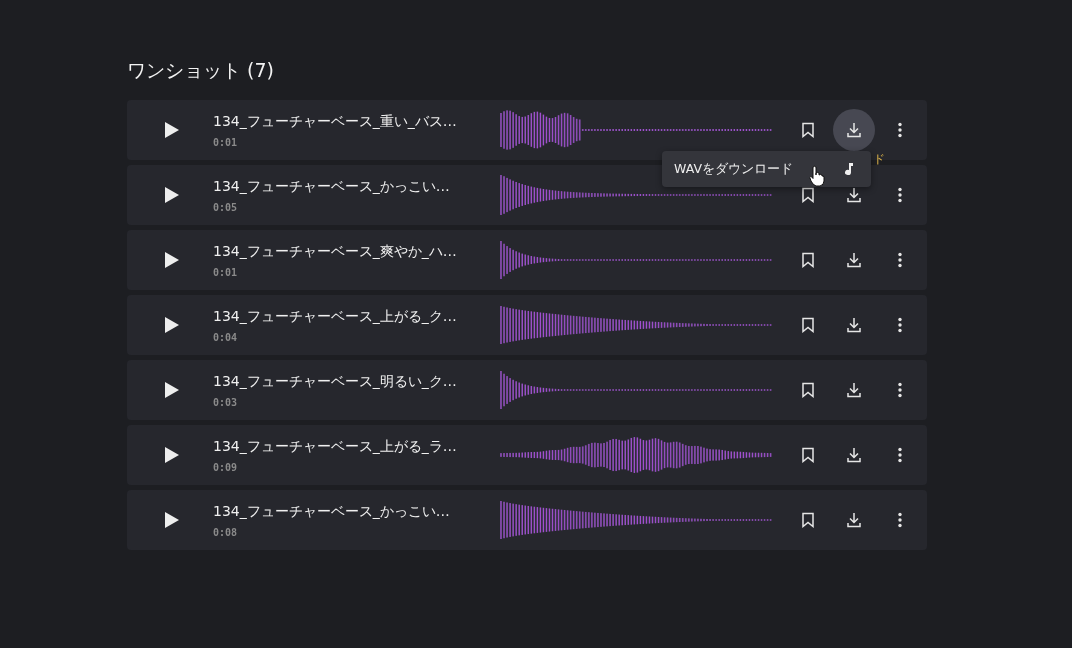 This screenshot has height=648, width=1072. I want to click on menu-item: WAVをダウンロード, so click(733, 169).